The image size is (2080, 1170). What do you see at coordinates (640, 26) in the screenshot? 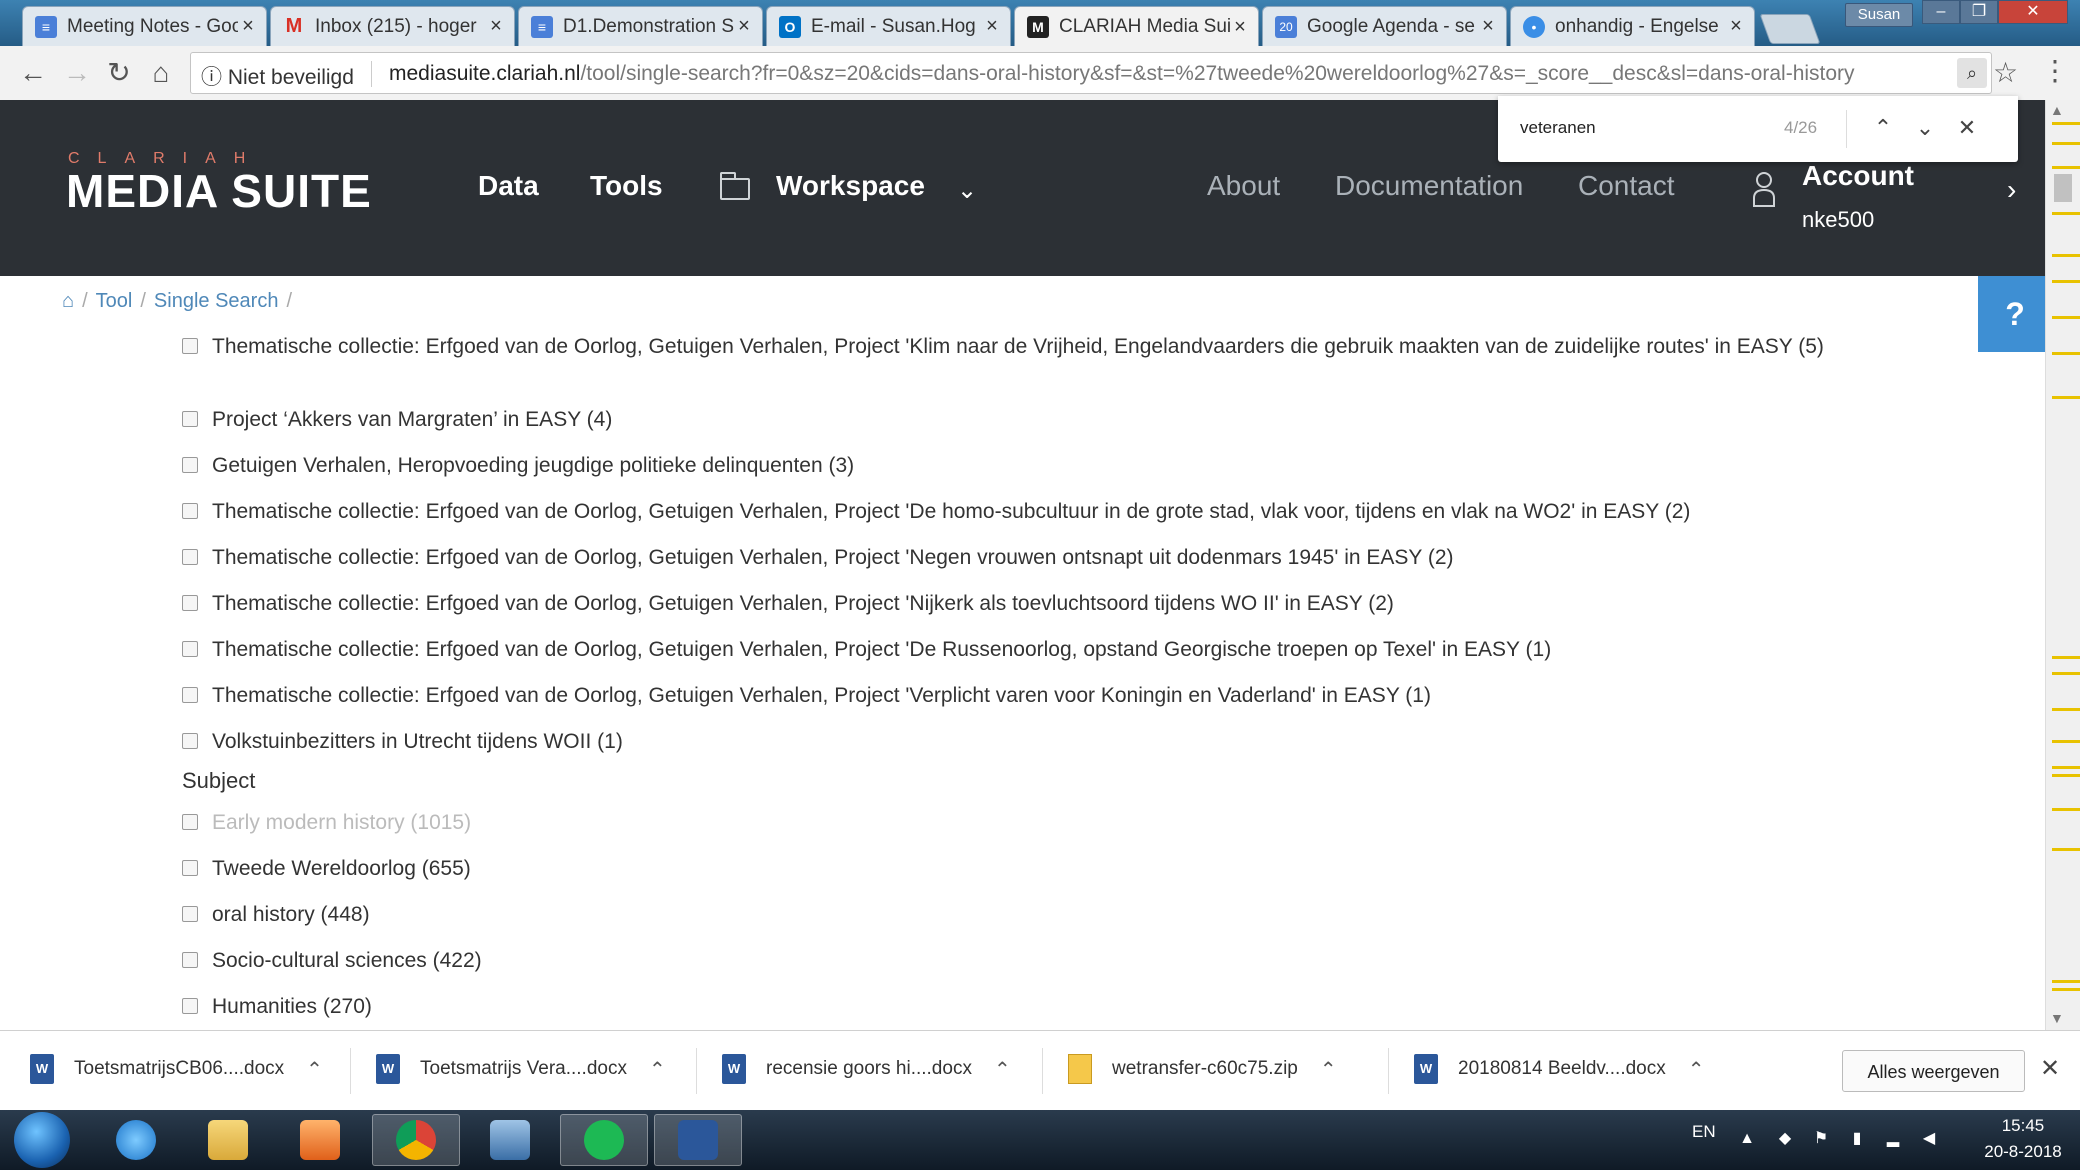
I see `browser-tab: ≡ D1.Demonstration S ×` at bounding box center [640, 26].